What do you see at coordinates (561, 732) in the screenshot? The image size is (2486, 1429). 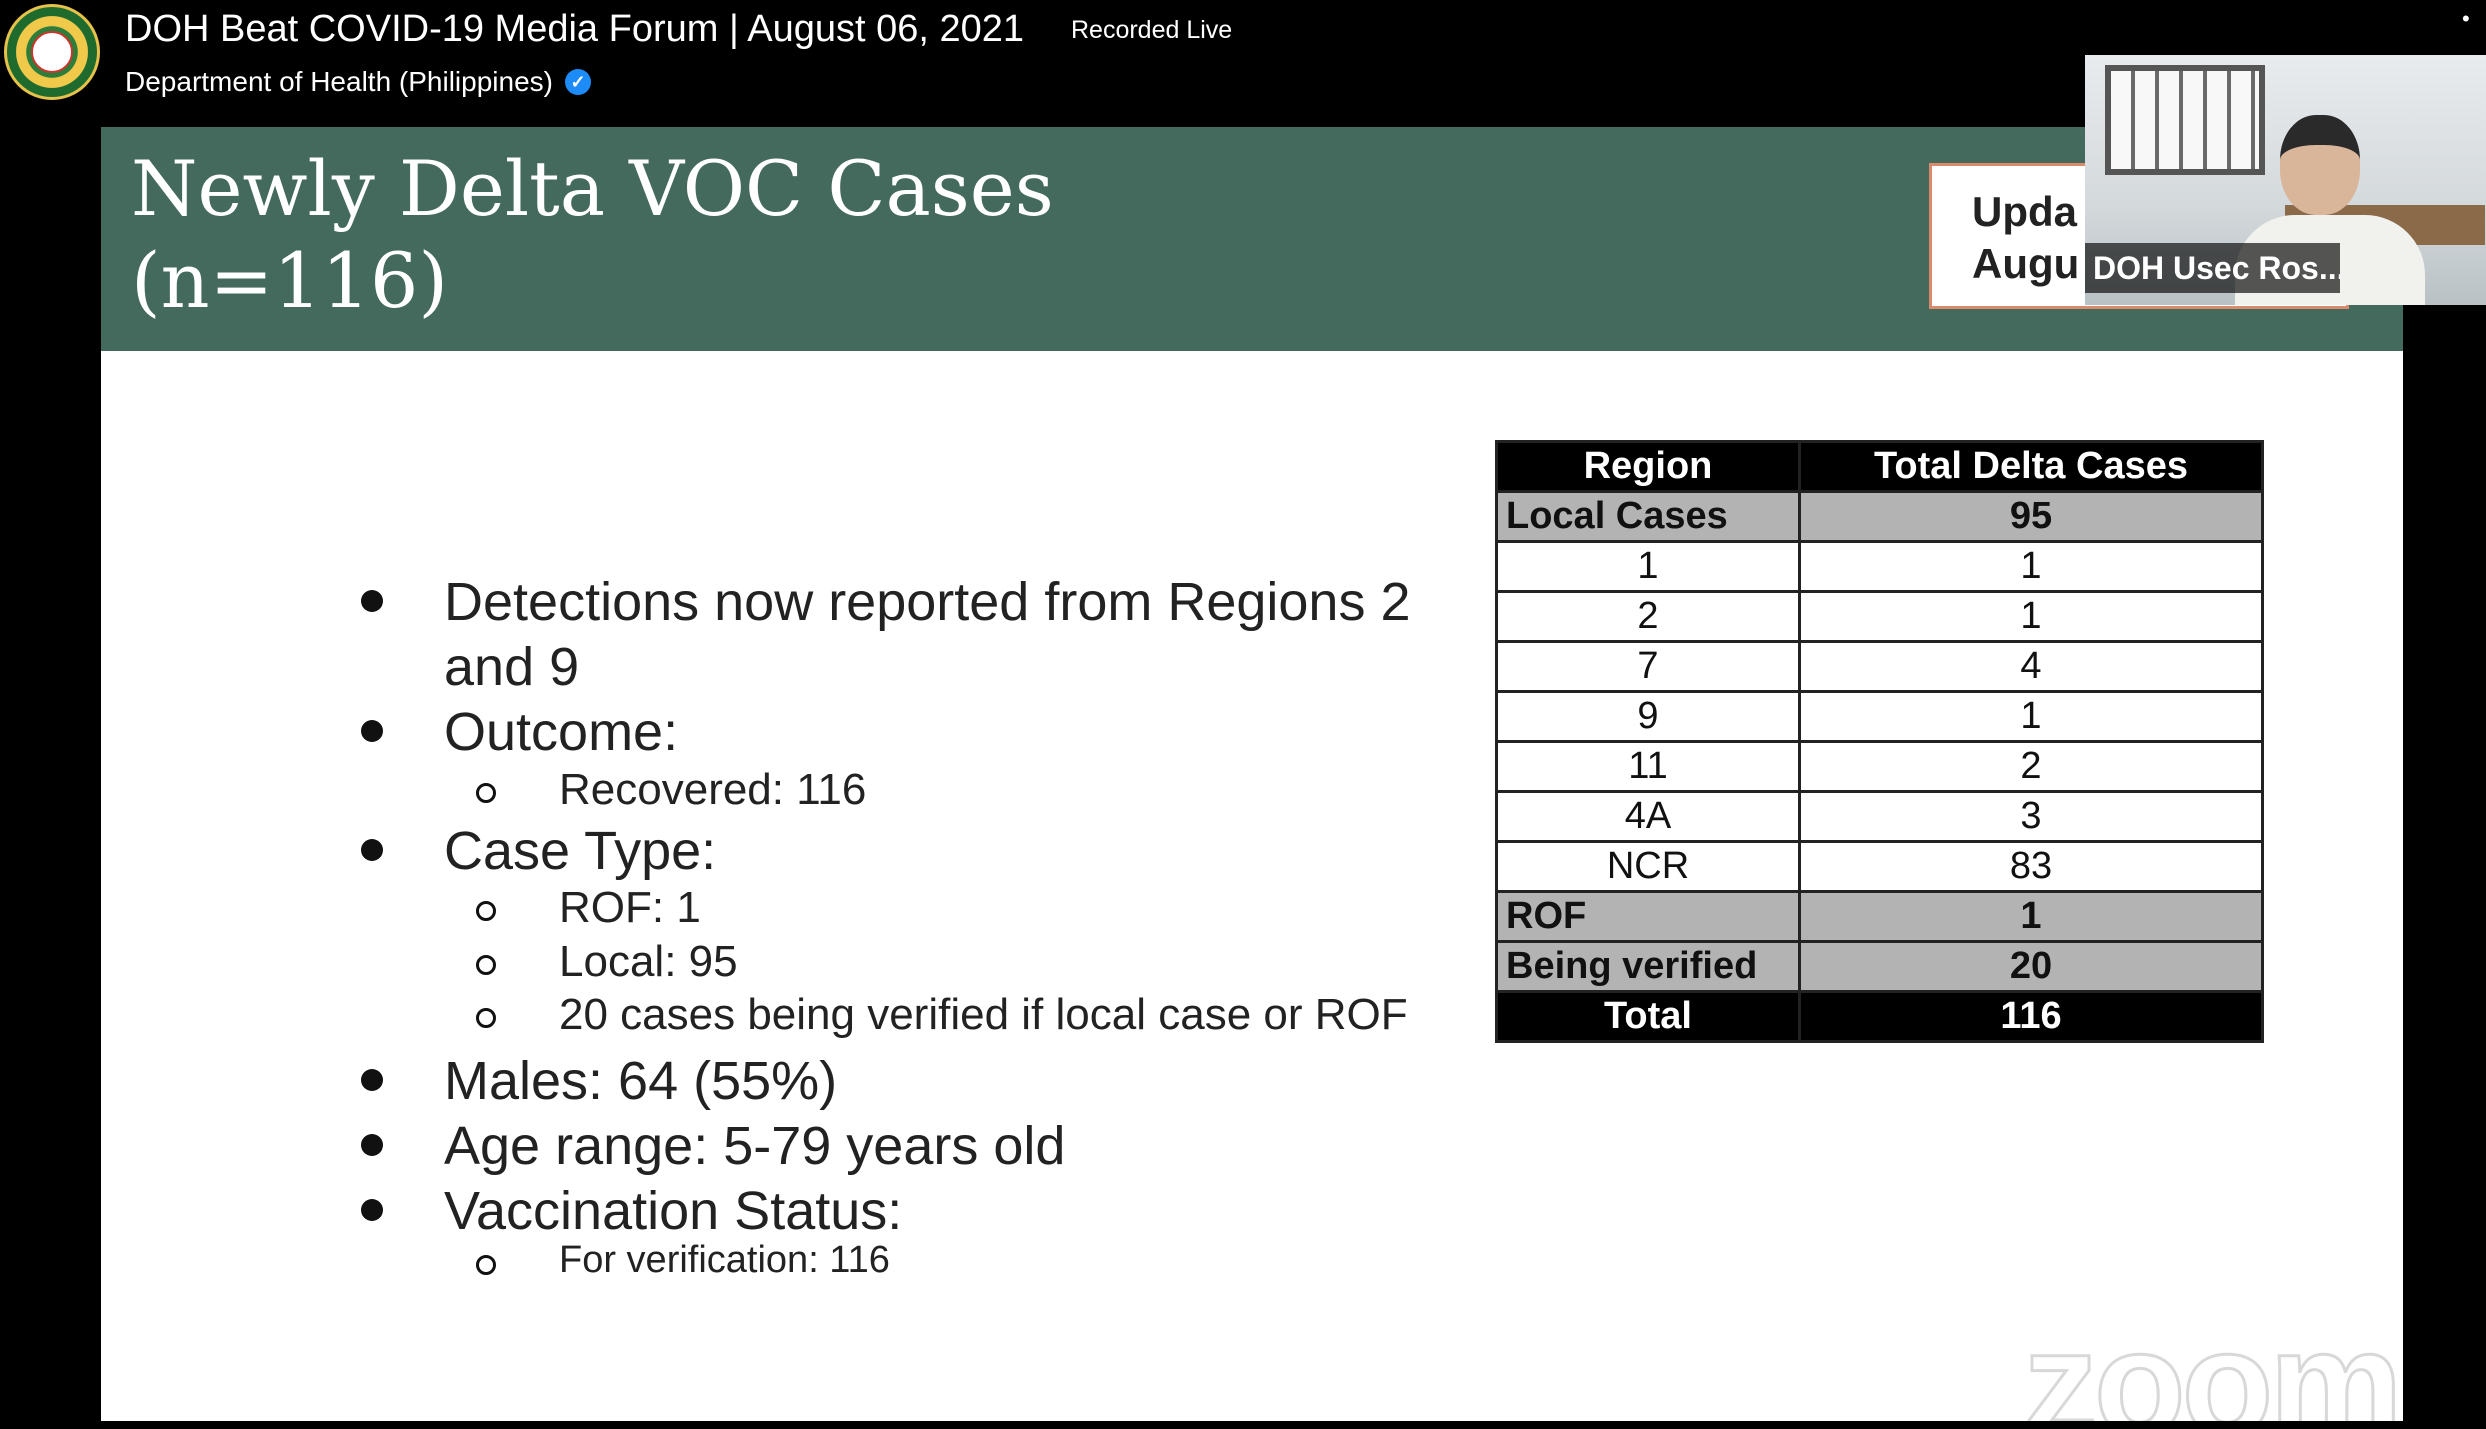 I see `bullet-outcome: Outcome:` at bounding box center [561, 732].